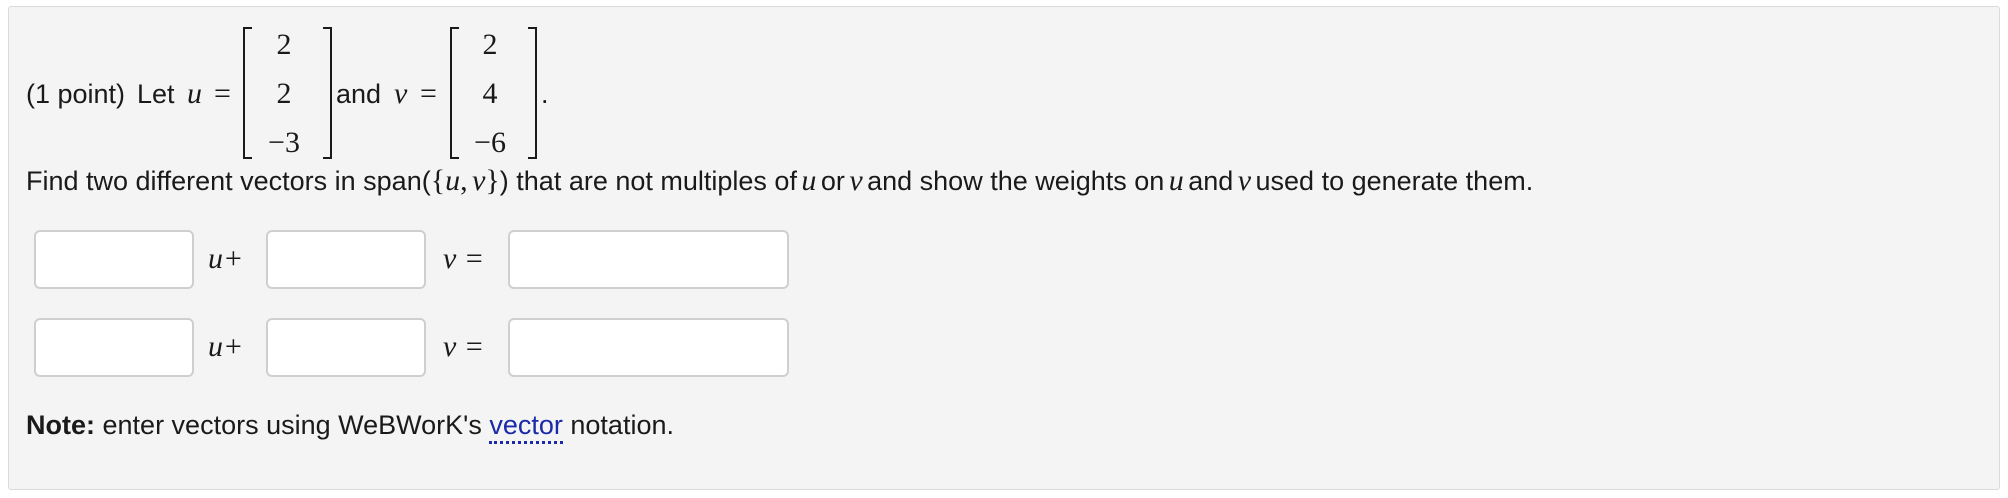 This screenshot has width=2008, height=498. What do you see at coordinates (526, 427) in the screenshot?
I see `vector-help-link: vector` at bounding box center [526, 427].